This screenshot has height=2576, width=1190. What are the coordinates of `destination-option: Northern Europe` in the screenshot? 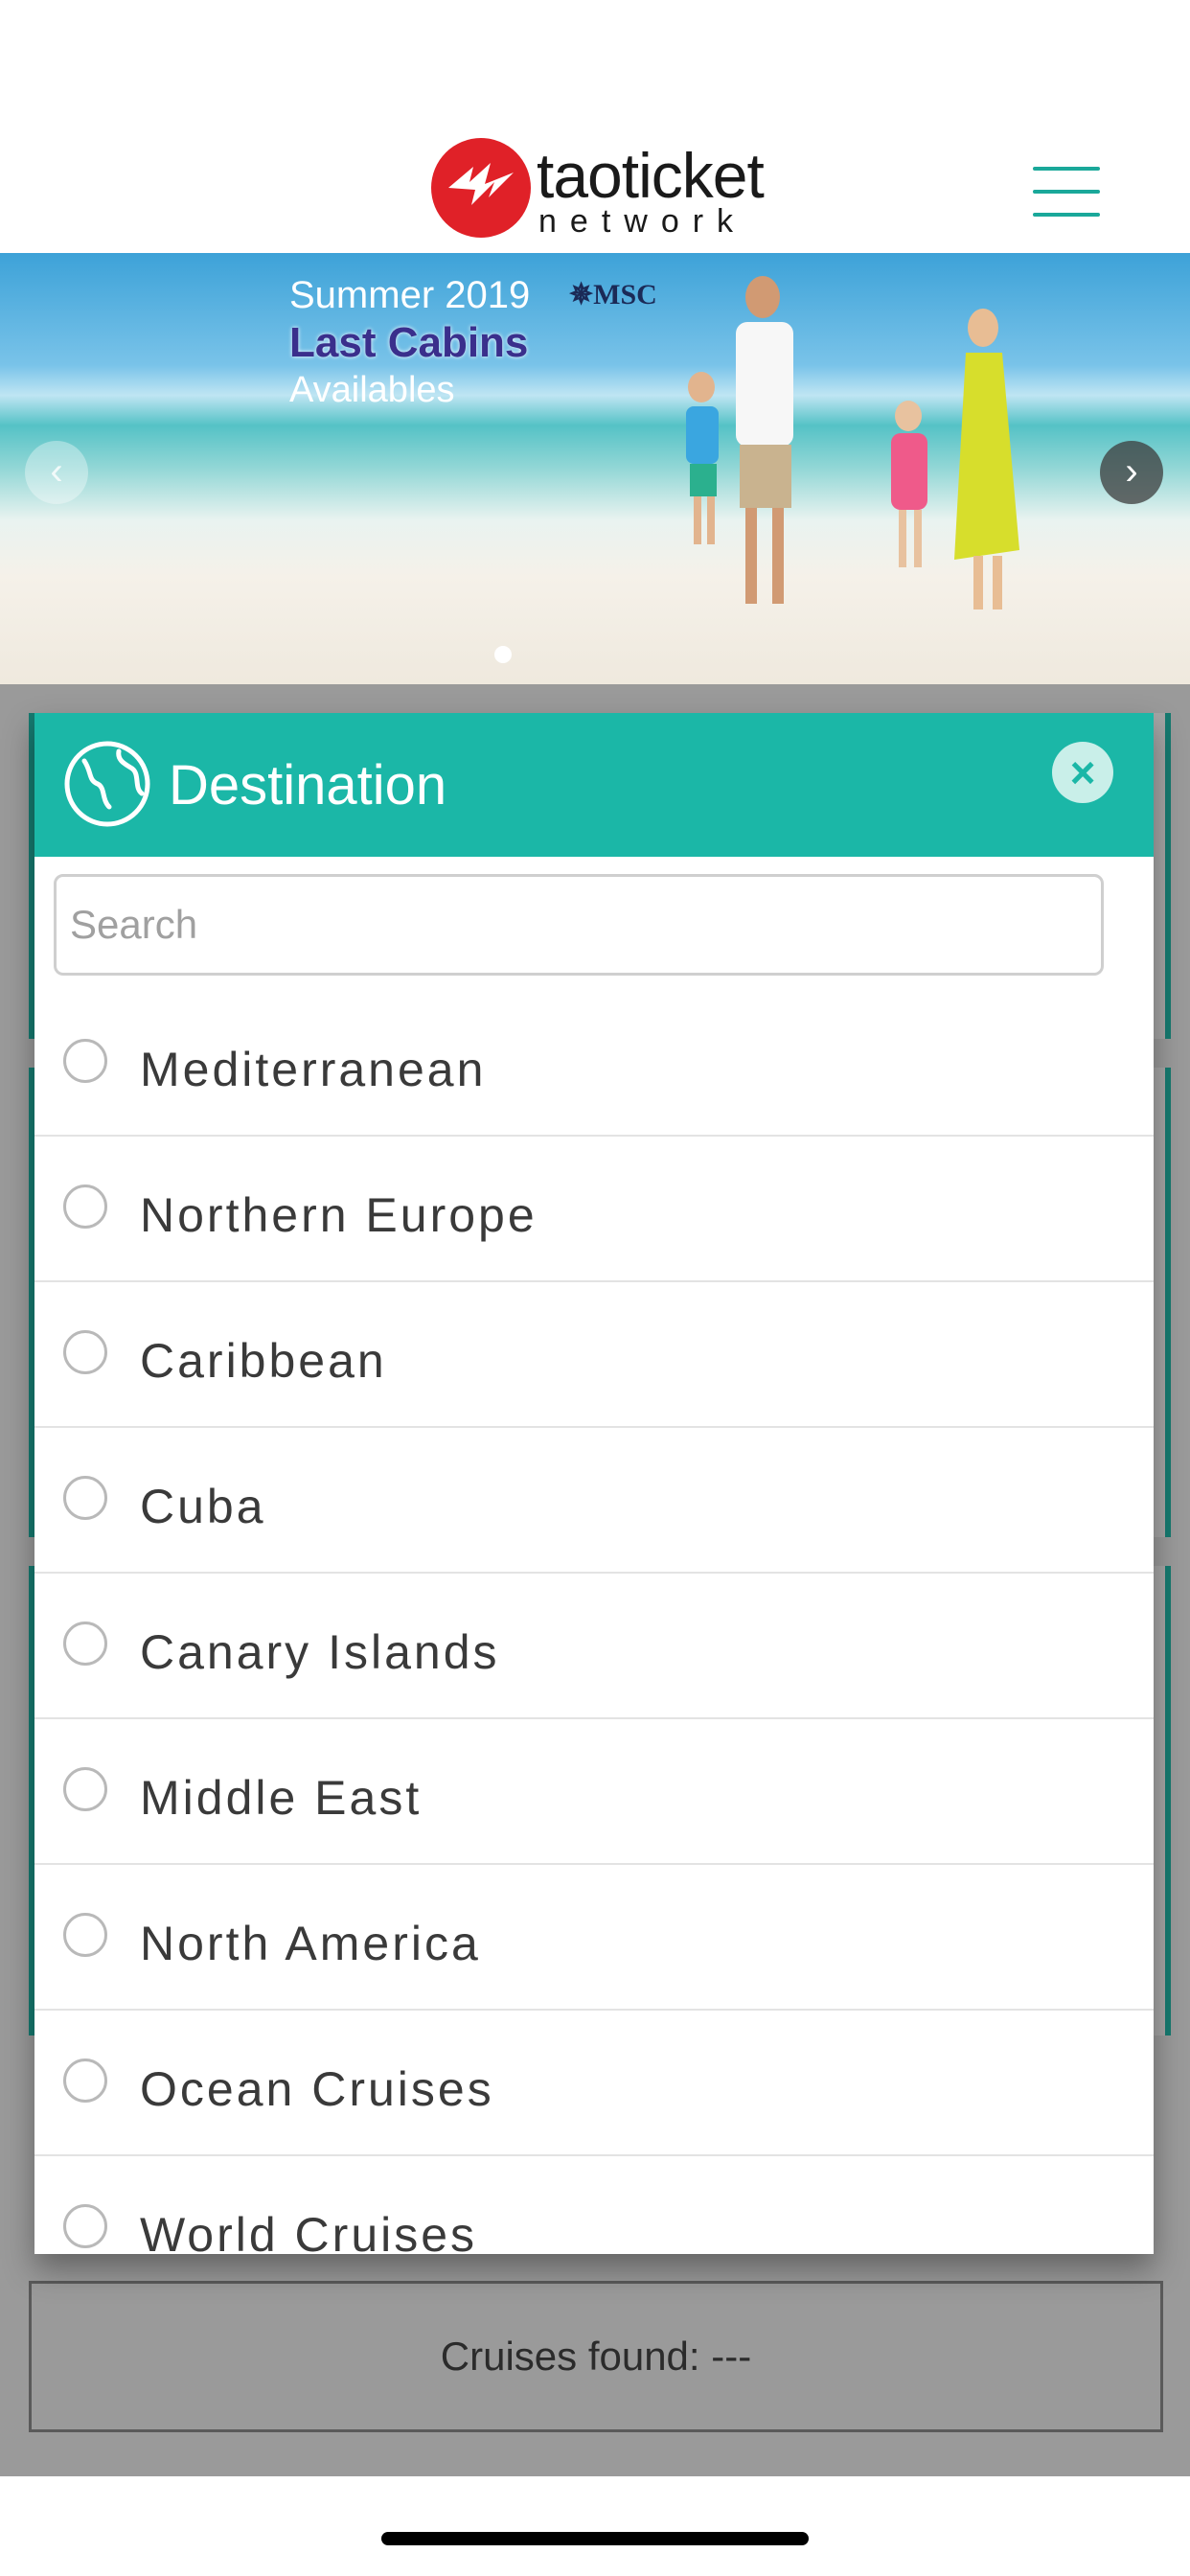 It's located at (594, 1209).